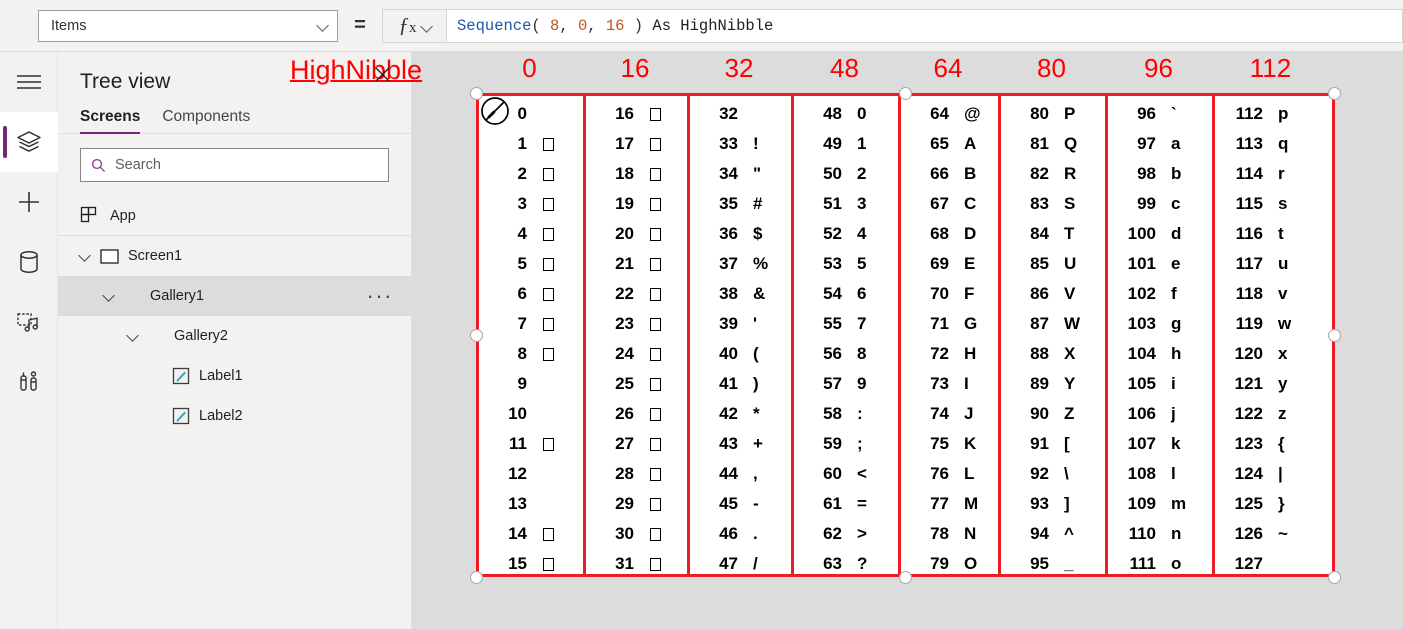 This screenshot has height=629, width=1403. I want to click on grid-row: 16, so click(636, 114).